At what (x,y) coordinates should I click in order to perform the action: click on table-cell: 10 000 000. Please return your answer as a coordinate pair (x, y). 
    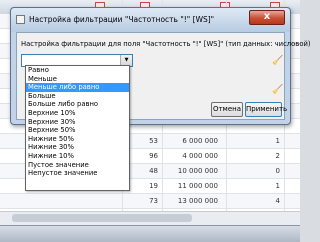
    Looking at the image, I should click on (197, 171).